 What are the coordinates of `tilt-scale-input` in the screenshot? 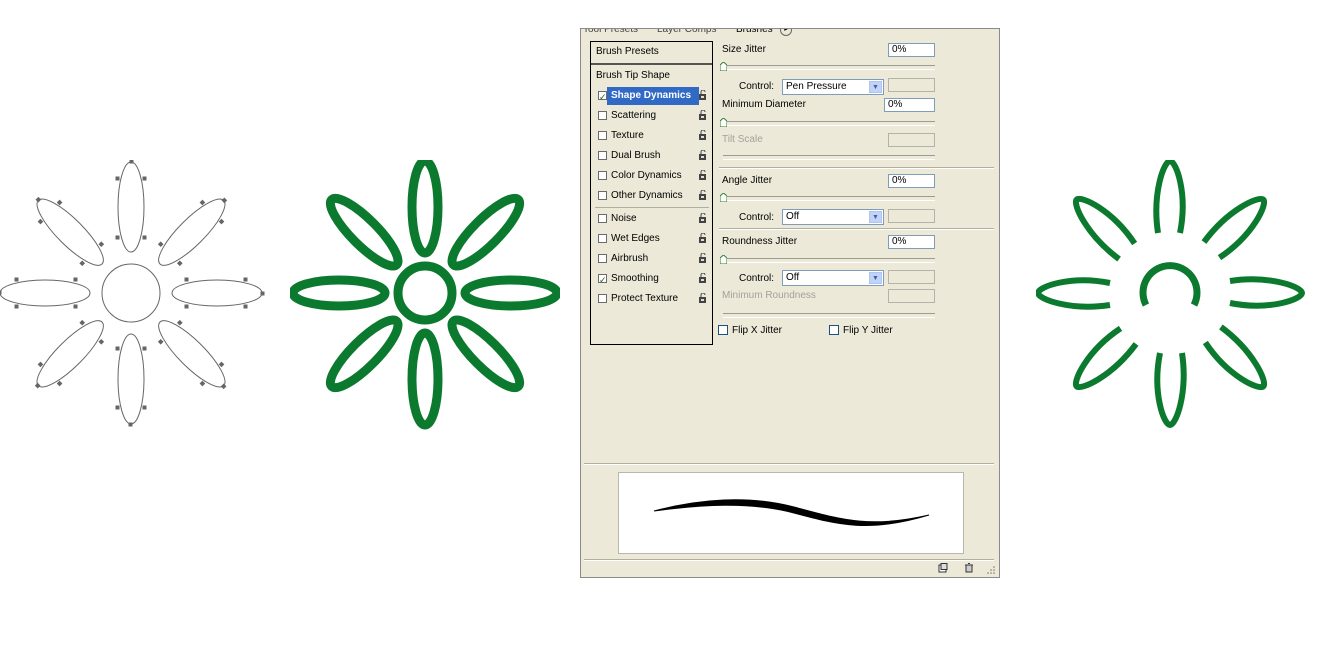 It's located at (911, 140).